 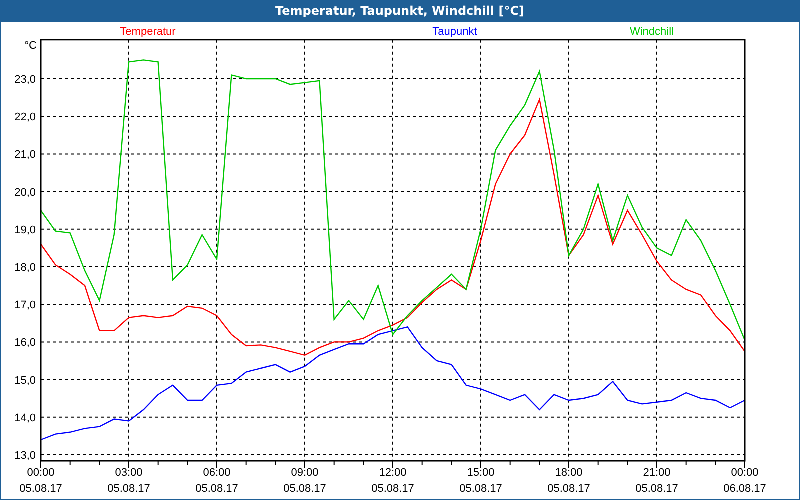 What do you see at coordinates (25, 192) in the screenshot?
I see `y-tick-label: 20,0` at bounding box center [25, 192].